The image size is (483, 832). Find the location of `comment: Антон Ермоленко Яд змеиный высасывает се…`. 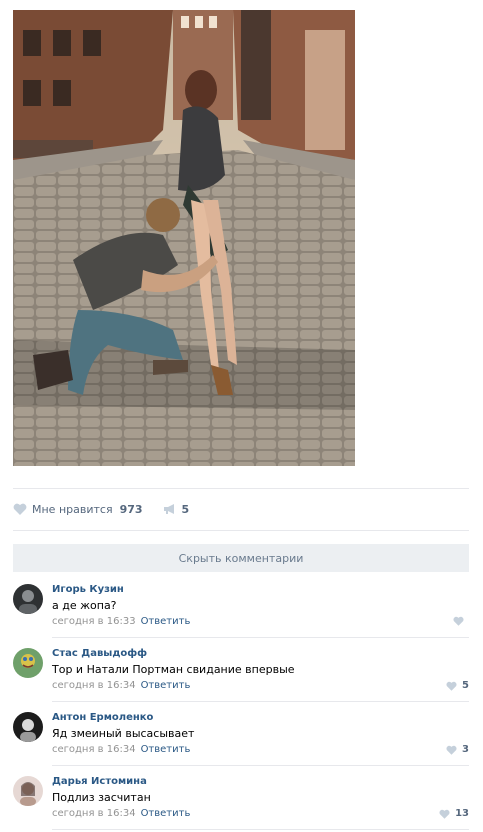

comment: Антон Ермоленко Яд змеиный высасывает се… is located at coordinates (241, 734).